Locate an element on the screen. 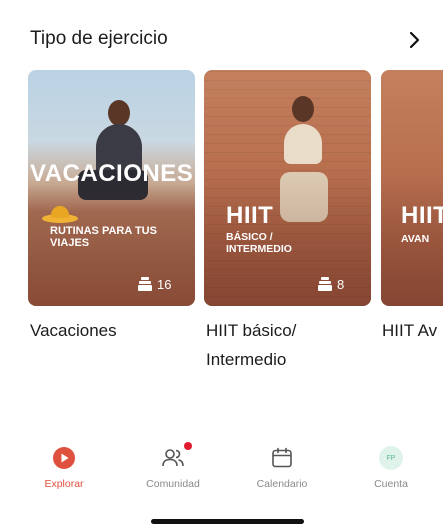  tab-label: Explorar is located at coordinates (64, 484).